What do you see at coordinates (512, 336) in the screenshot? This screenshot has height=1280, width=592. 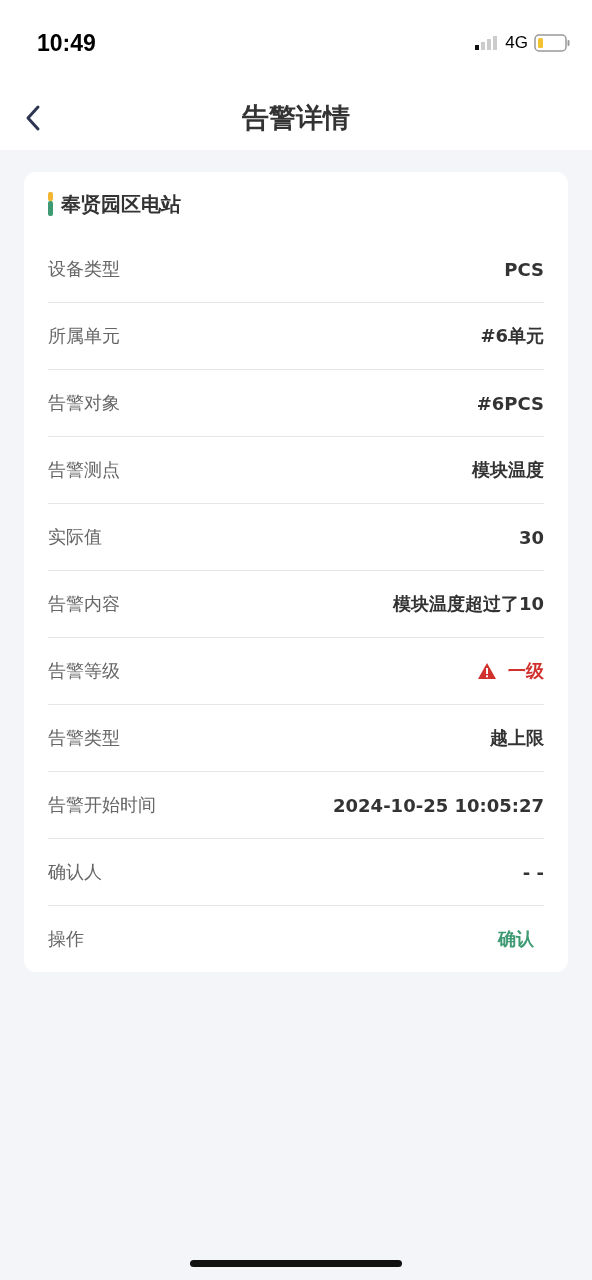 I see `field-value: #6单元` at bounding box center [512, 336].